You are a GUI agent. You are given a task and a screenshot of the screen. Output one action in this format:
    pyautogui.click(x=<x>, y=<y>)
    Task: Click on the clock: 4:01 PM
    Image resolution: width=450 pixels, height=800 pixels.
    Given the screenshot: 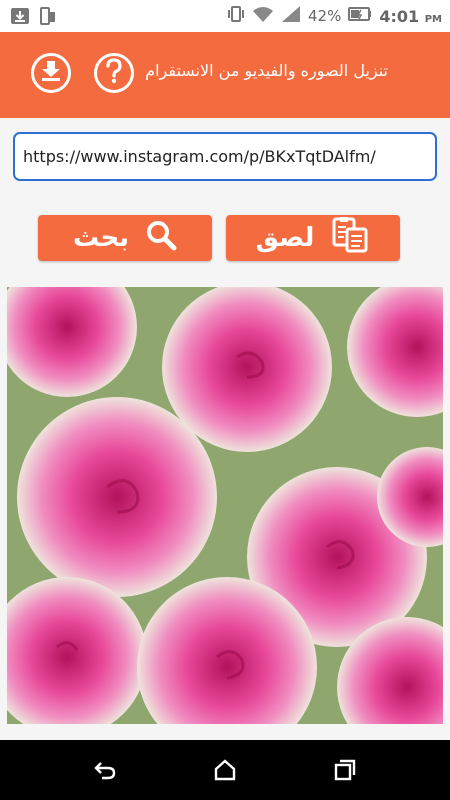 What is the action you would take?
    pyautogui.click(x=410, y=16)
    